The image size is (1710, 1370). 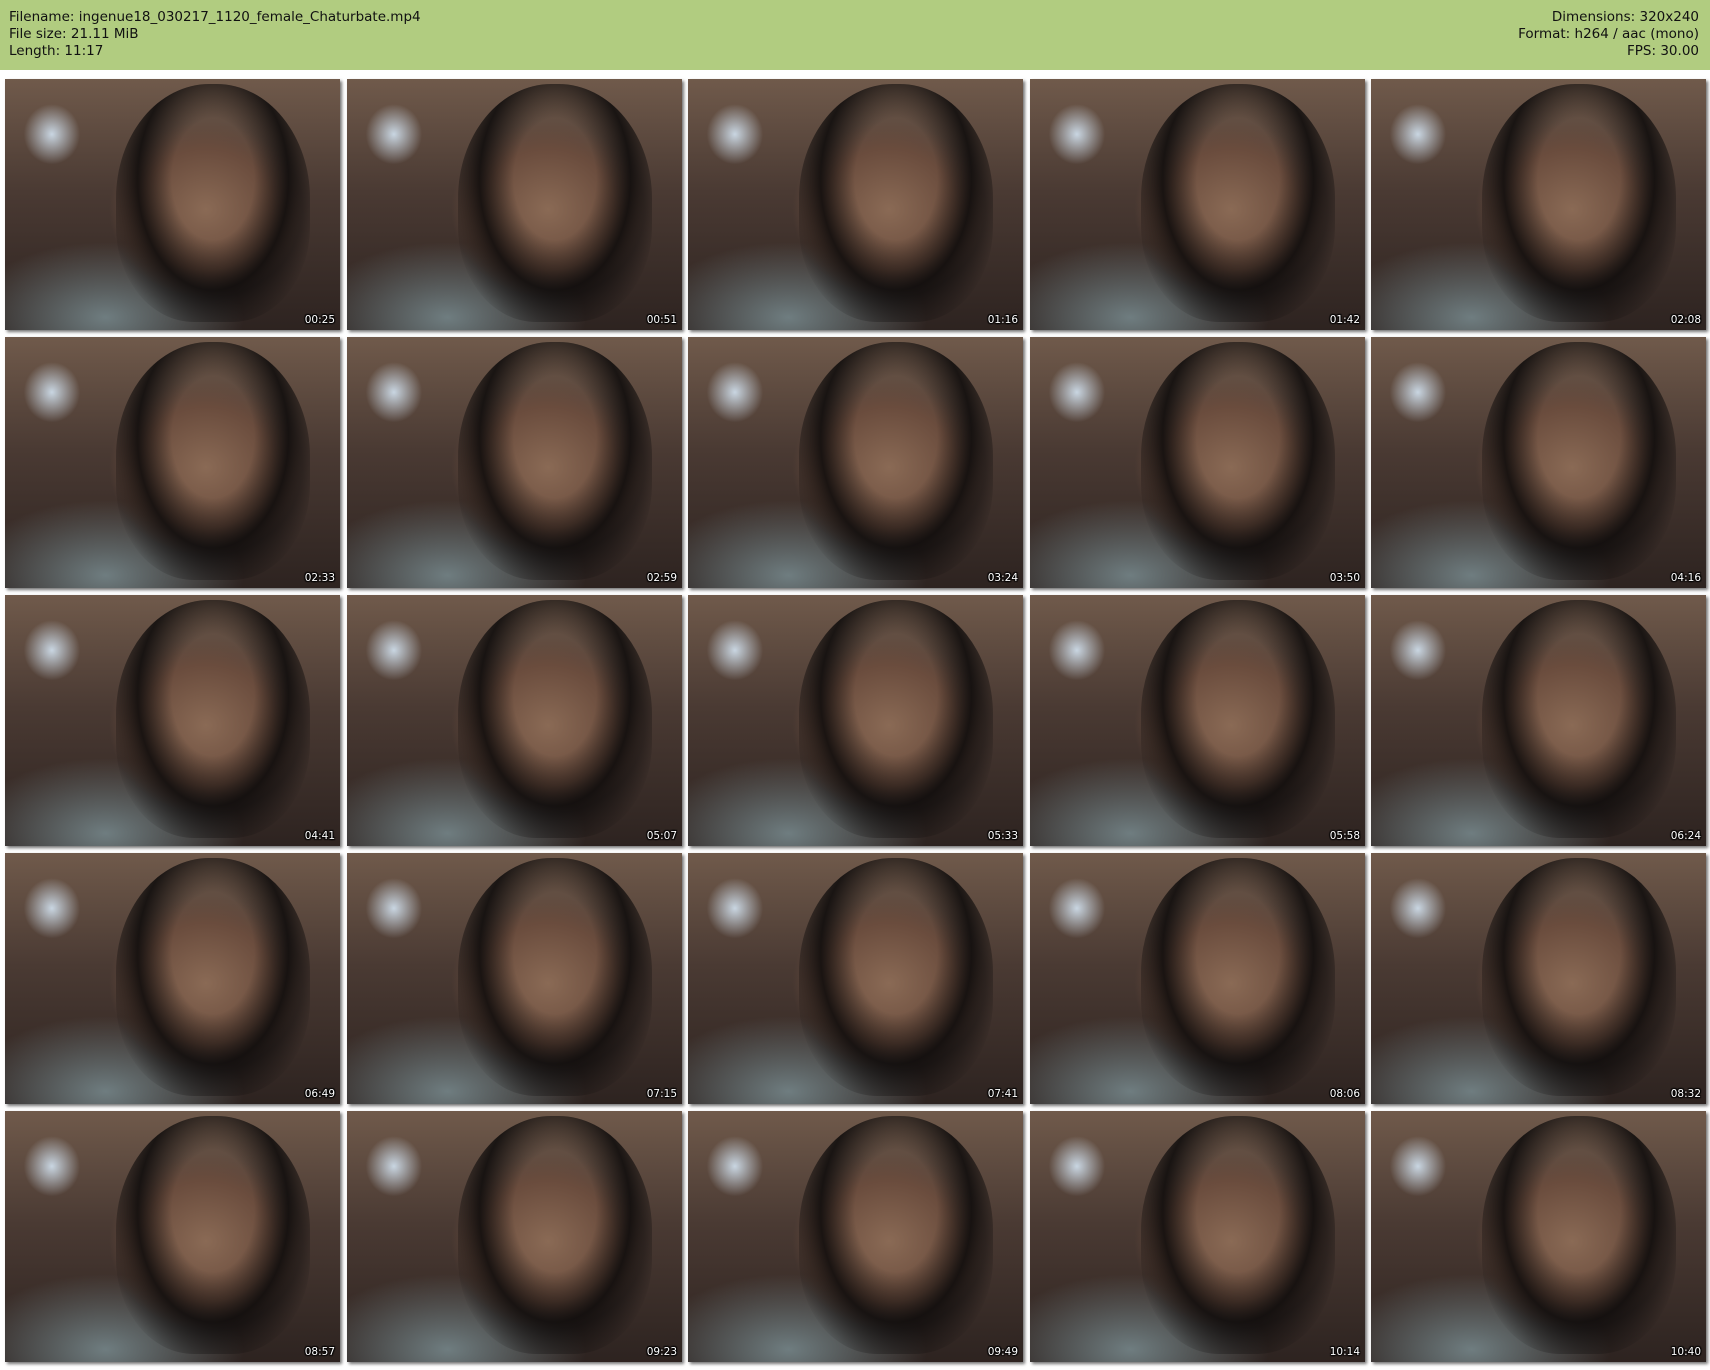 What do you see at coordinates (319, 836) in the screenshot?
I see `thumbnail-timestamp: 04:41` at bounding box center [319, 836].